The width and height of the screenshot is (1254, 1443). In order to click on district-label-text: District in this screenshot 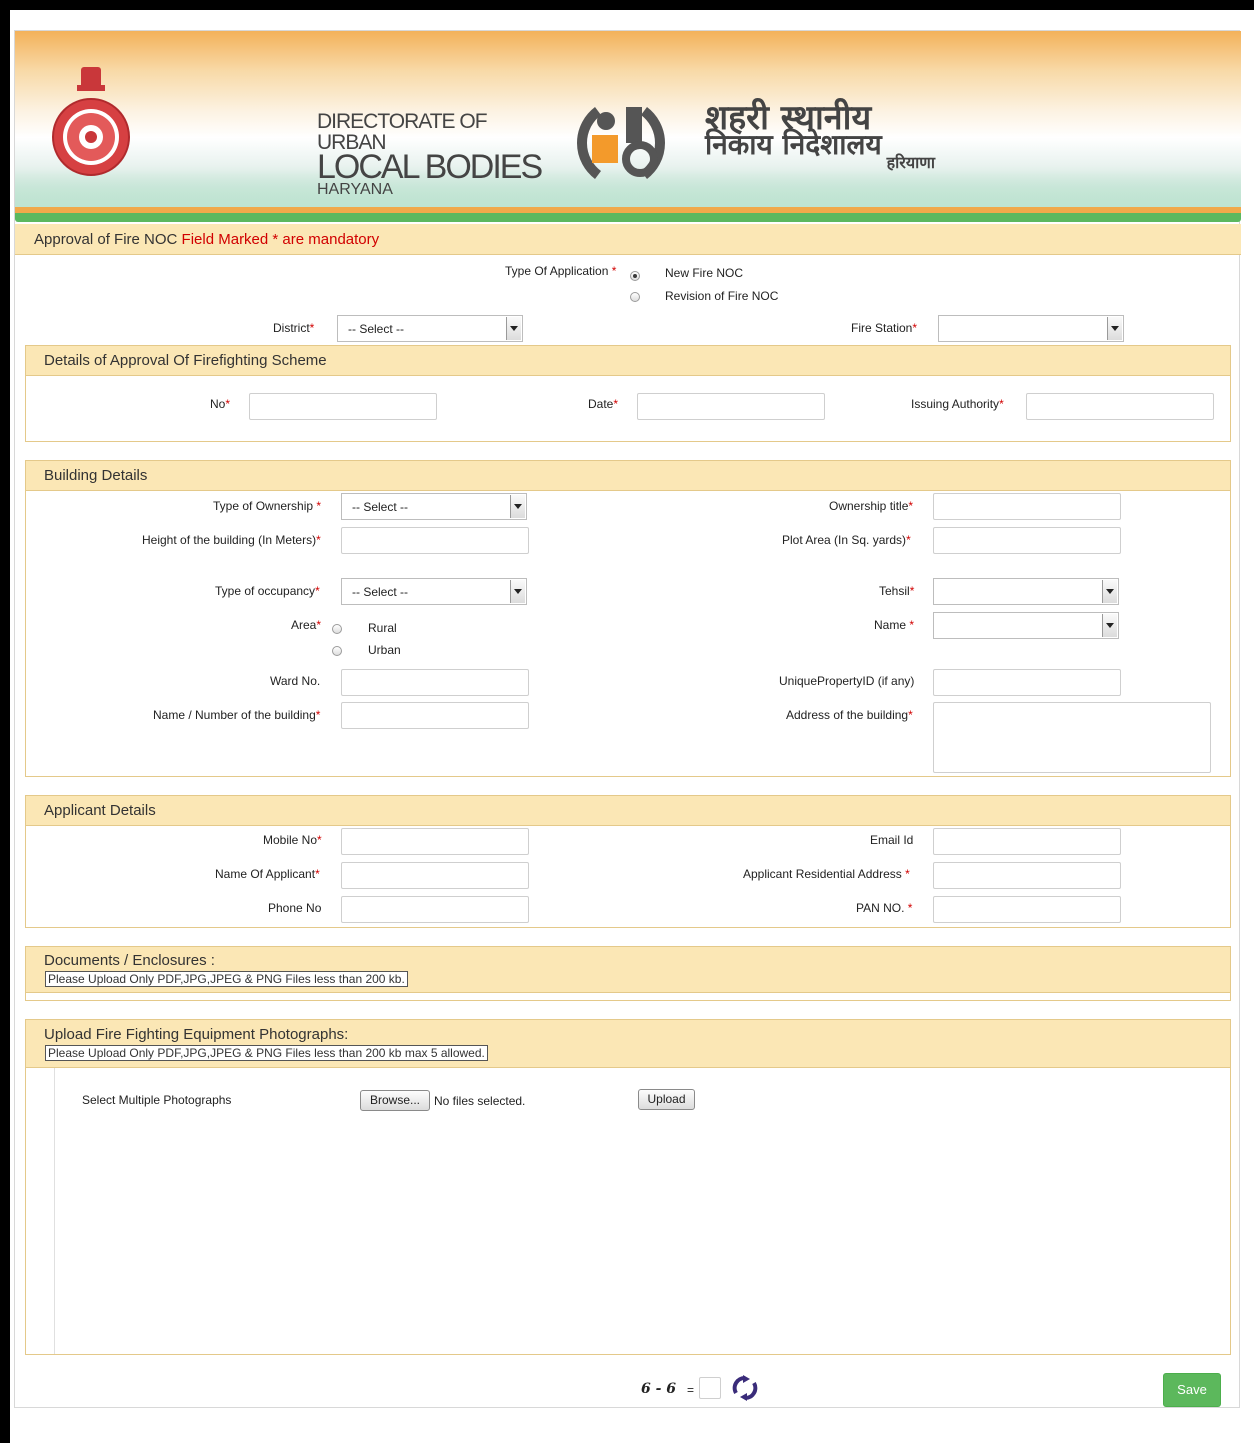, I will do `click(291, 328)`.